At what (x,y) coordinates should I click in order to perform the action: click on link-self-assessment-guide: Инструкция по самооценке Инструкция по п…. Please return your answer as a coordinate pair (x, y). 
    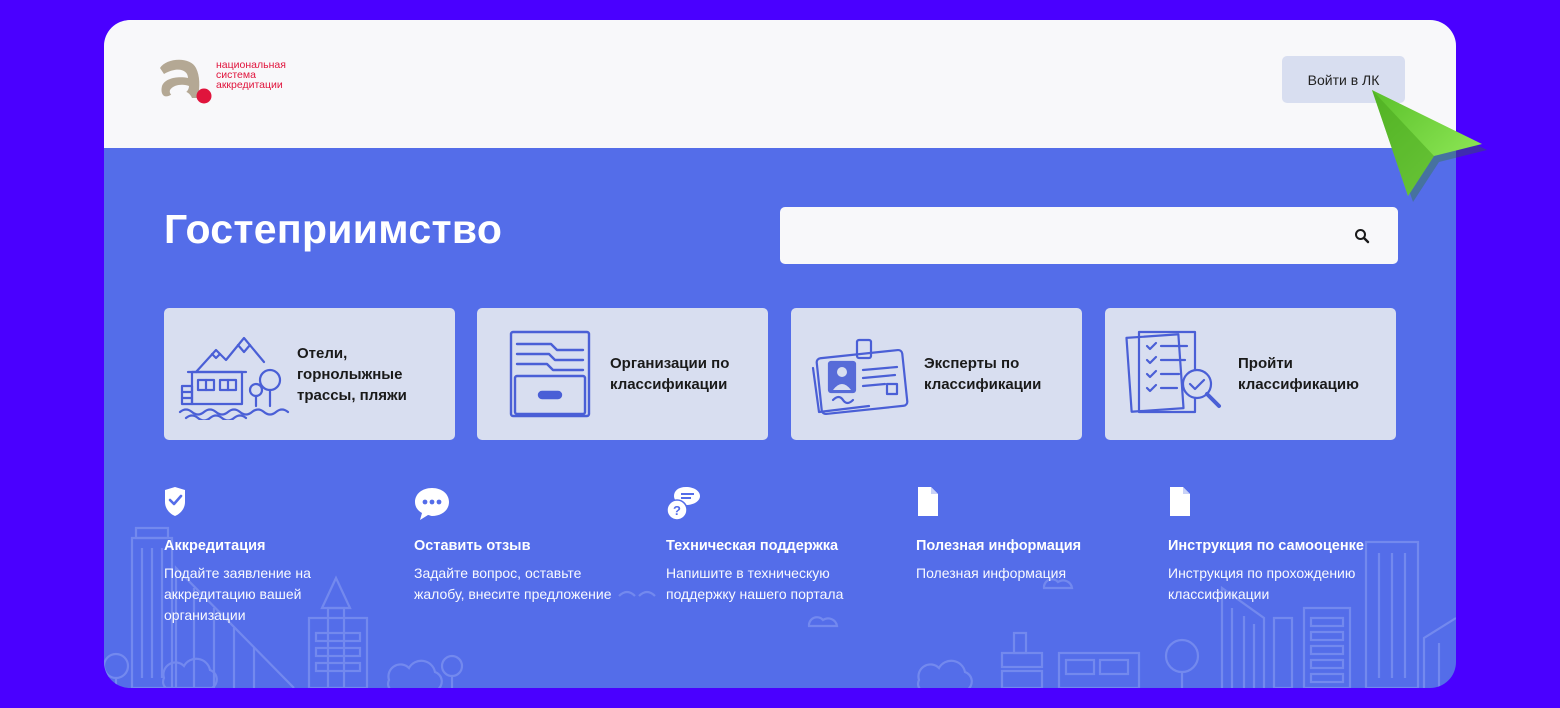
    Looking at the image, I should click on (1278, 545).